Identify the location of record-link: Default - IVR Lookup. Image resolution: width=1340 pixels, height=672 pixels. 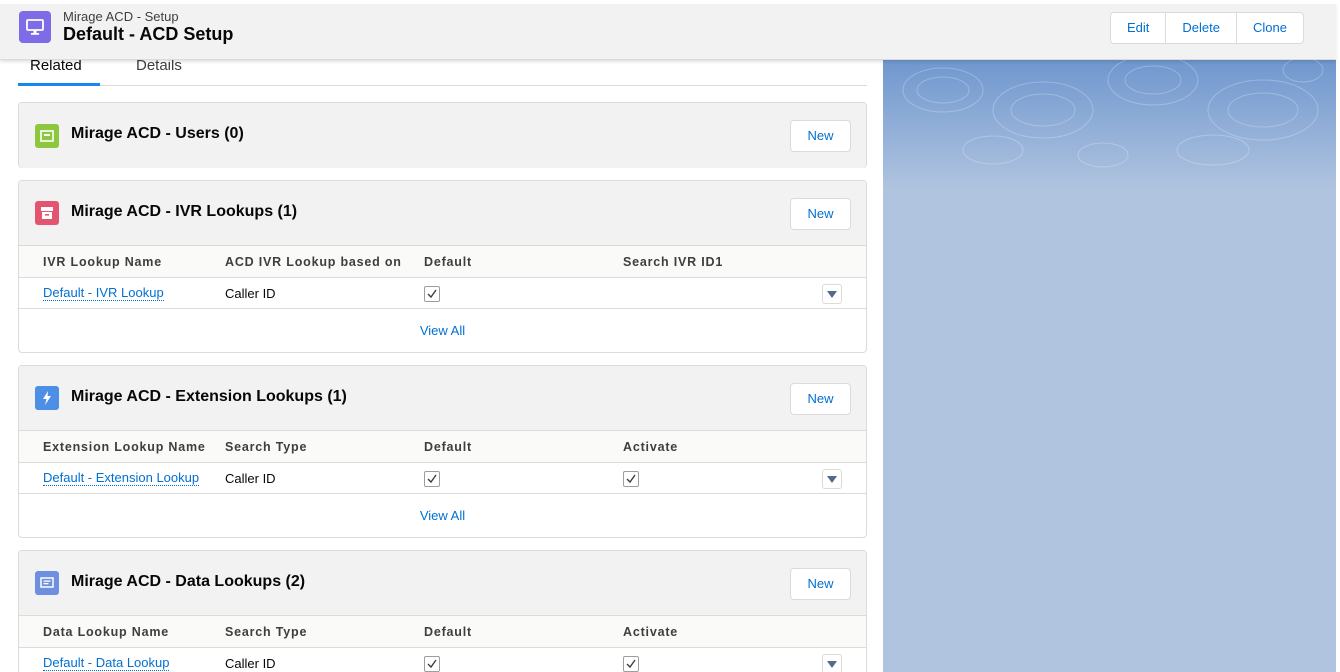
(103, 293).